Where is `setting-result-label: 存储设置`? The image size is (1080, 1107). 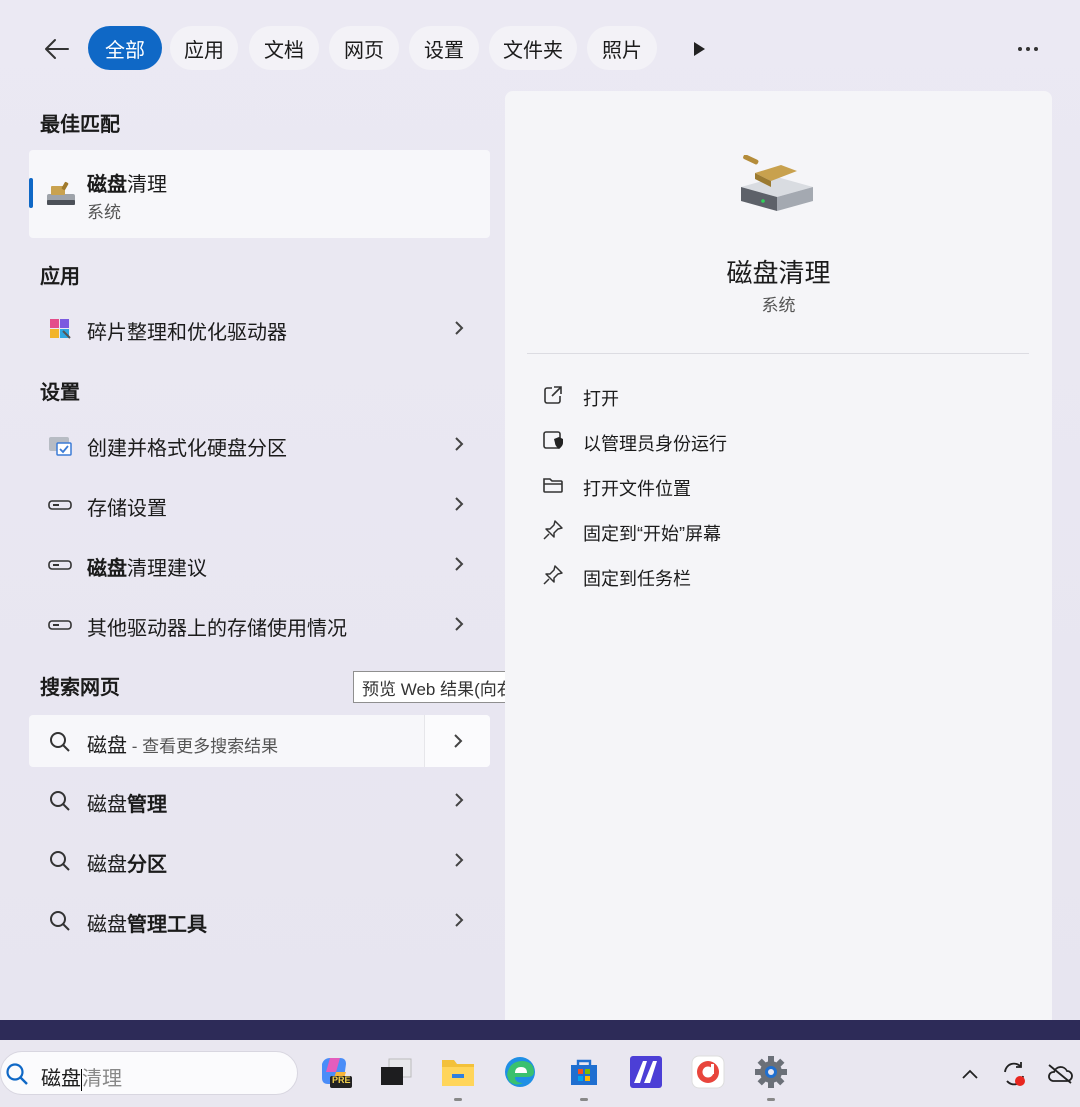
setting-result-label: 存储设置 is located at coordinates (127, 509).